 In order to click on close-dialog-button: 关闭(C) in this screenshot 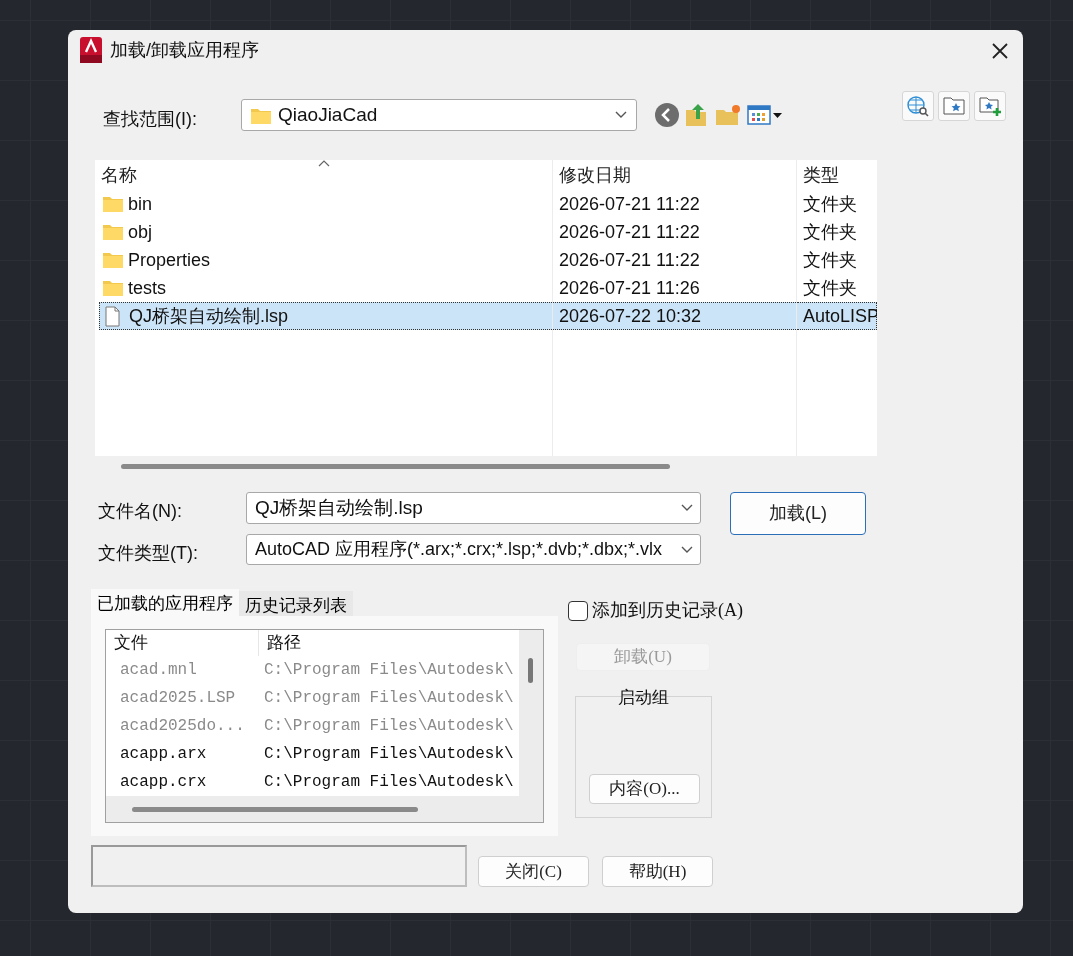, I will do `click(533, 871)`.